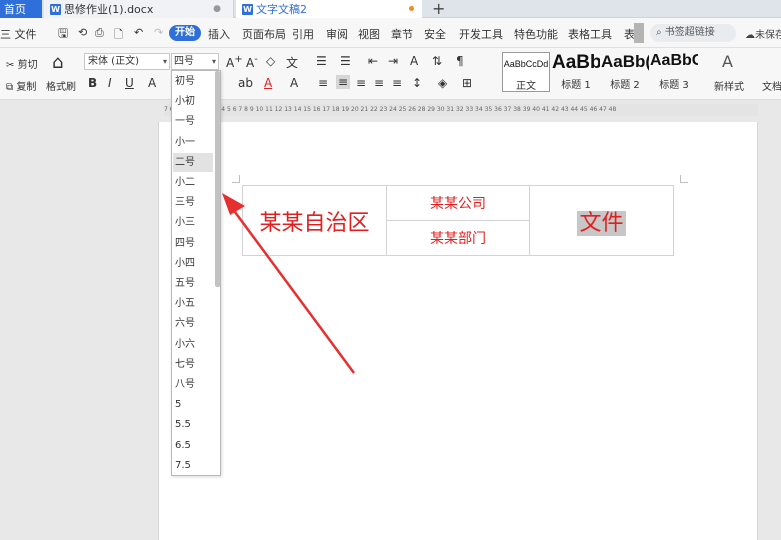  What do you see at coordinates (323, 83) in the screenshot?
I see `align-left-icon: ≡` at bounding box center [323, 83].